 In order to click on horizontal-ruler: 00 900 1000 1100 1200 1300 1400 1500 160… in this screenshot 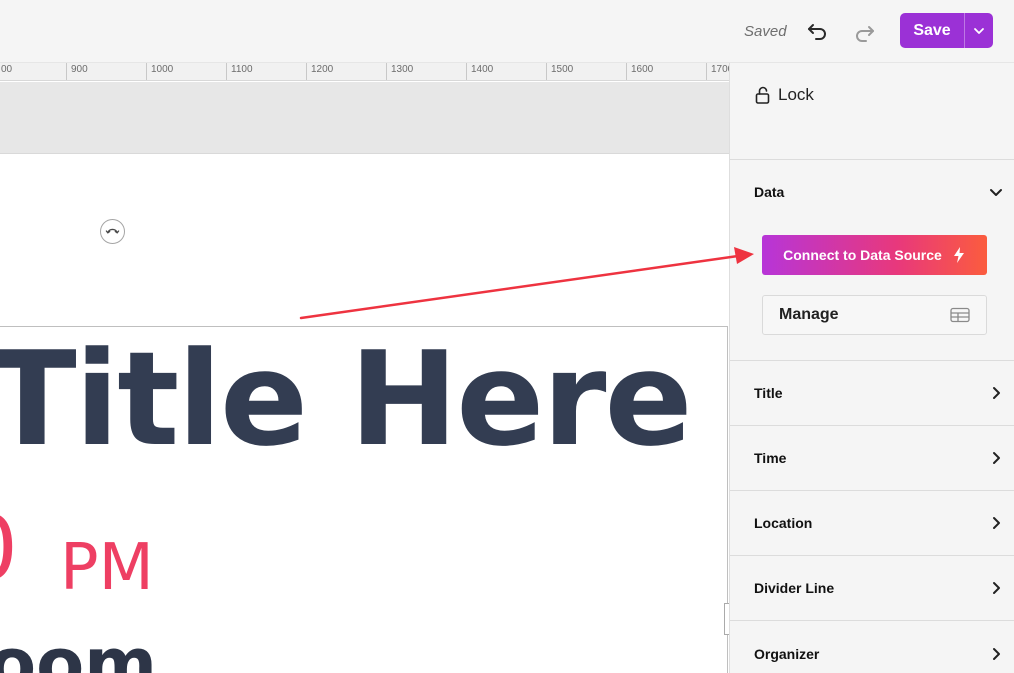, I will do `click(364, 72)`.